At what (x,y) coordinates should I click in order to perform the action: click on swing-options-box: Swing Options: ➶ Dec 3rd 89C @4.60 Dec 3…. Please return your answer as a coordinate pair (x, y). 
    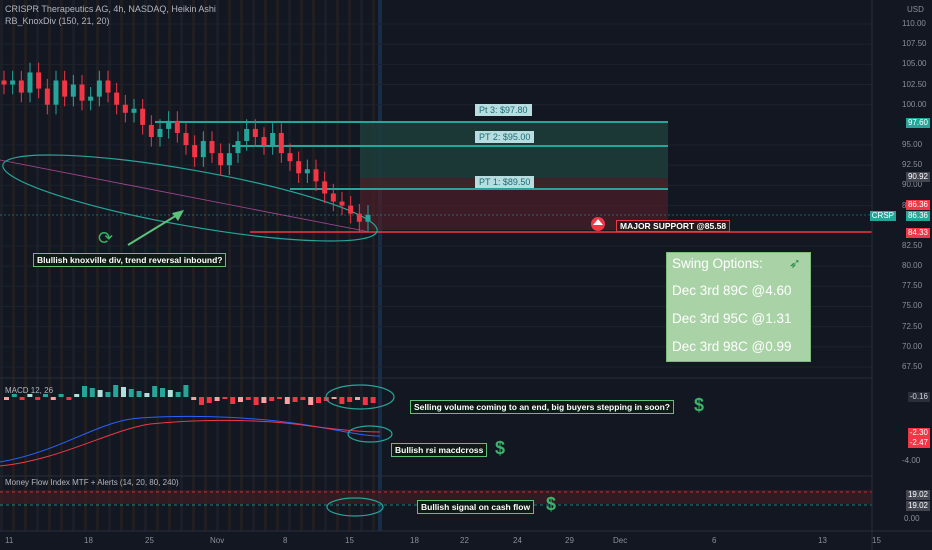
    Looking at the image, I should click on (738, 307).